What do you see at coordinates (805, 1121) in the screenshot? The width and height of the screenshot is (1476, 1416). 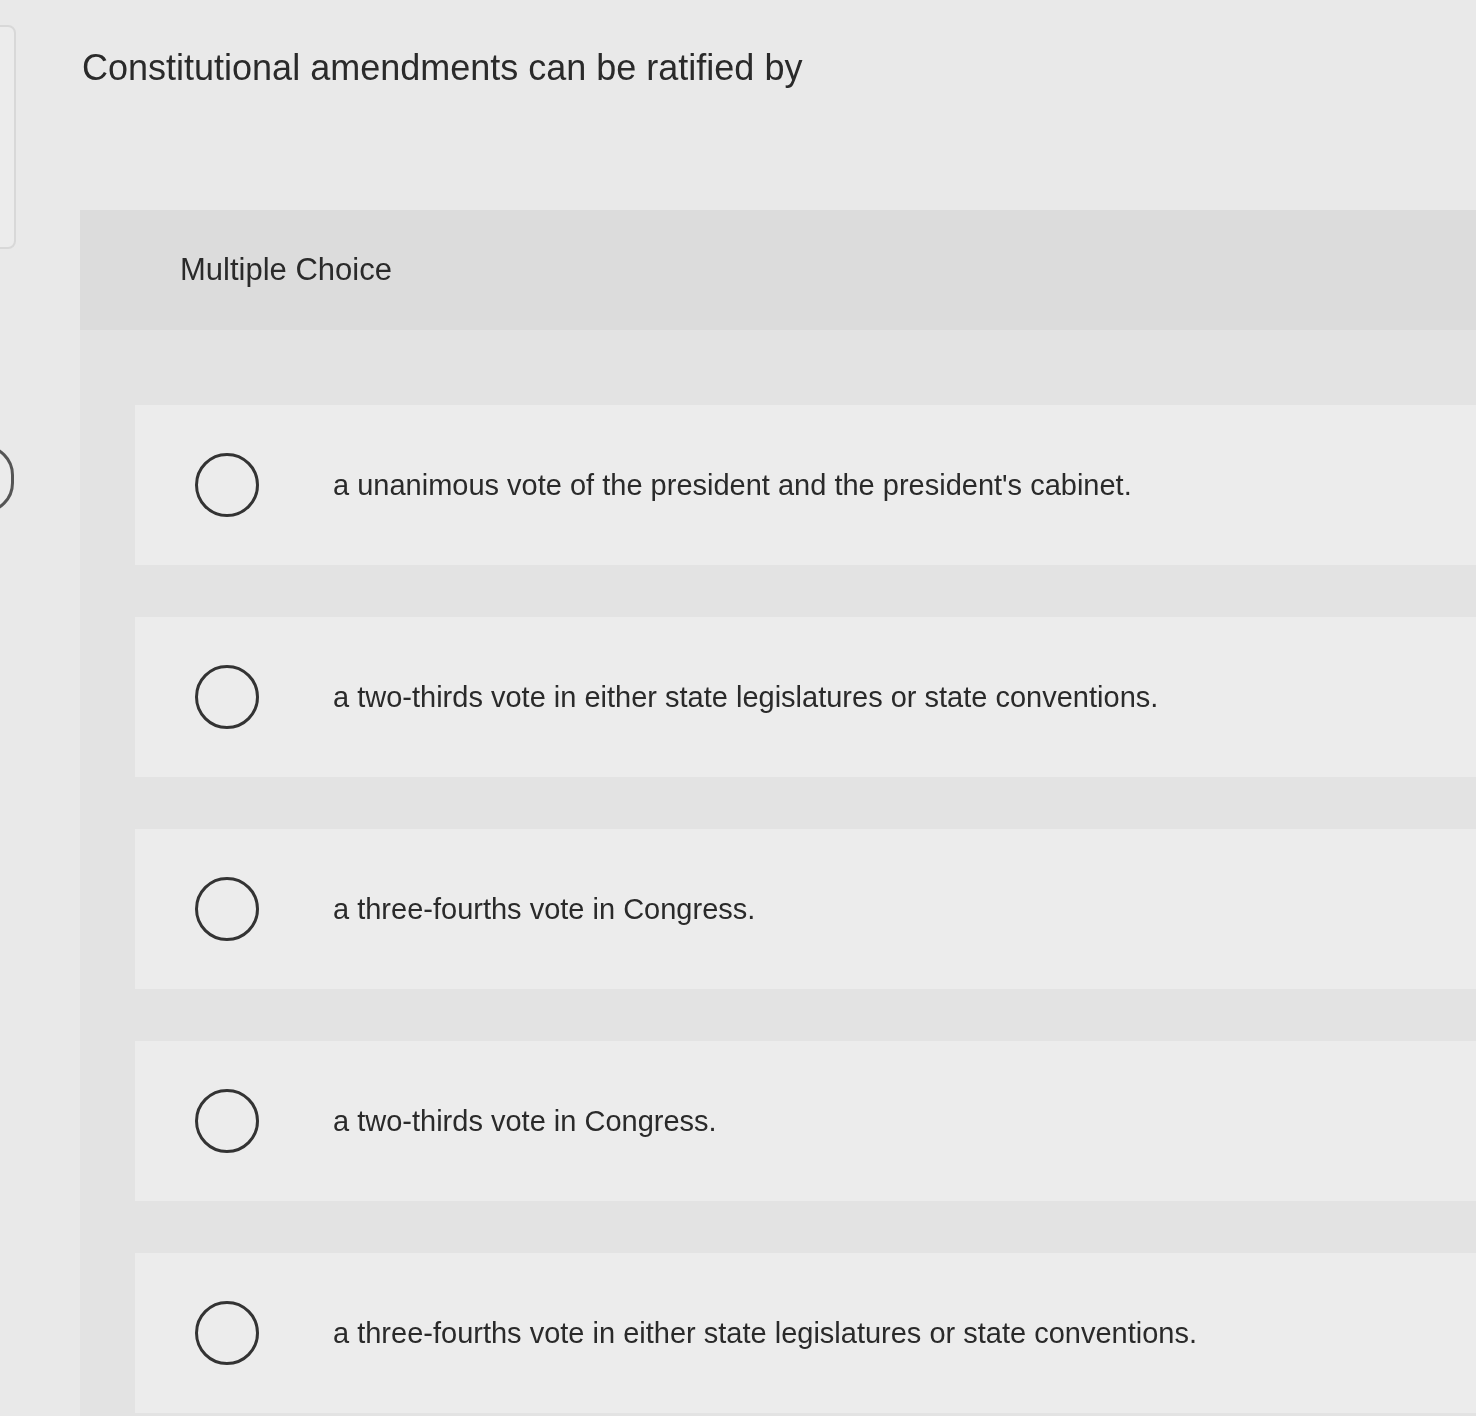 I see `answer-option-card: a two-thirds vote in Congress.` at bounding box center [805, 1121].